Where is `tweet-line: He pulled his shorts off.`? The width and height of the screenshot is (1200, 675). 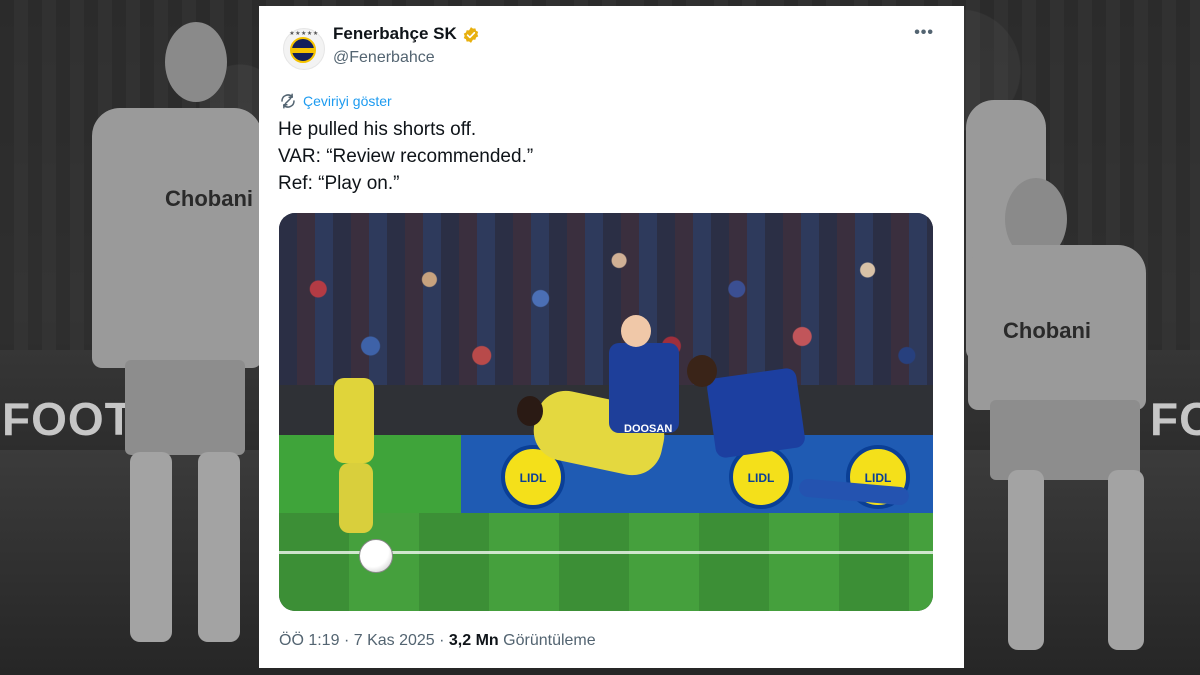 tweet-line: He pulled his shorts off. is located at coordinates (377, 129).